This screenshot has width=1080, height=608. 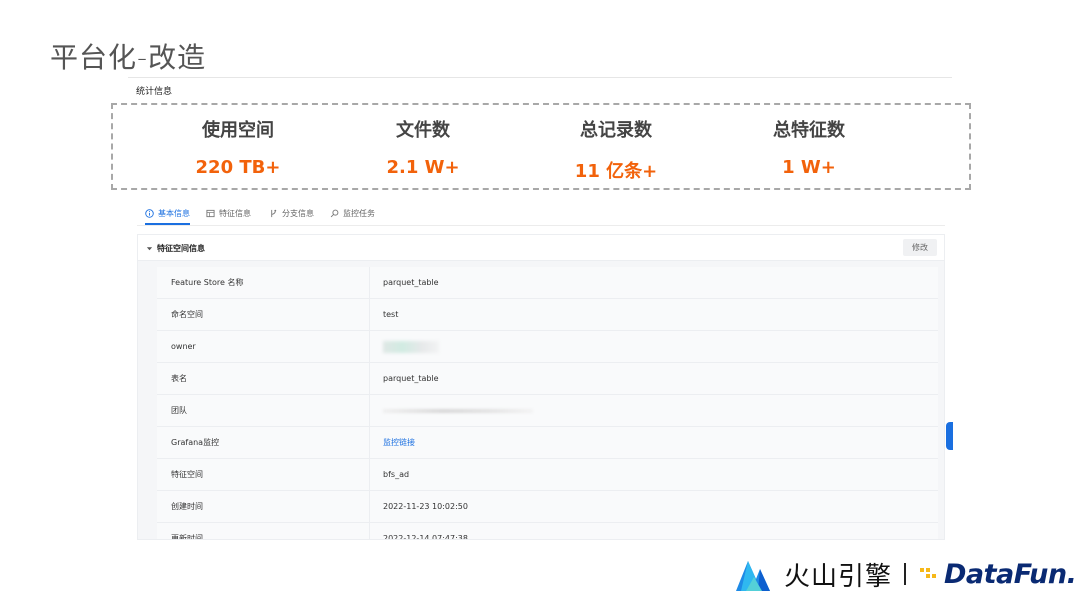 I want to click on edit-button: 修改, so click(x=920, y=247).